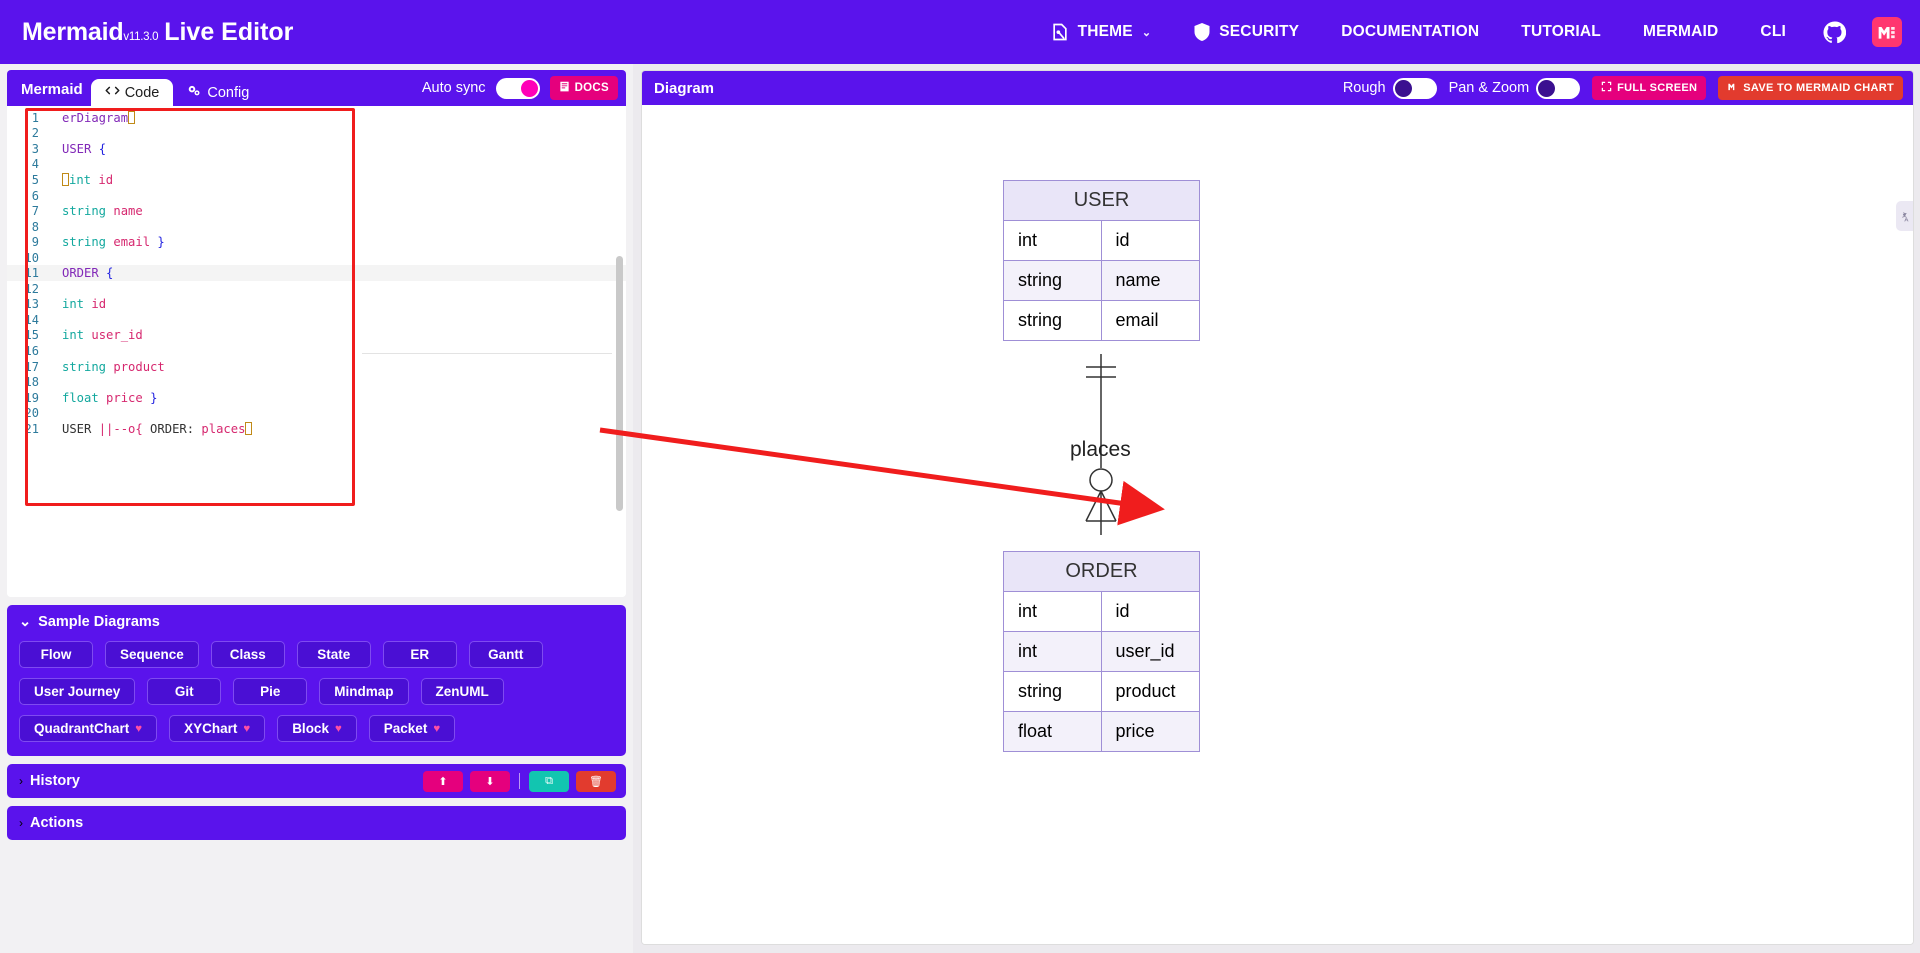  I want to click on tab-config: Config, so click(218, 92).